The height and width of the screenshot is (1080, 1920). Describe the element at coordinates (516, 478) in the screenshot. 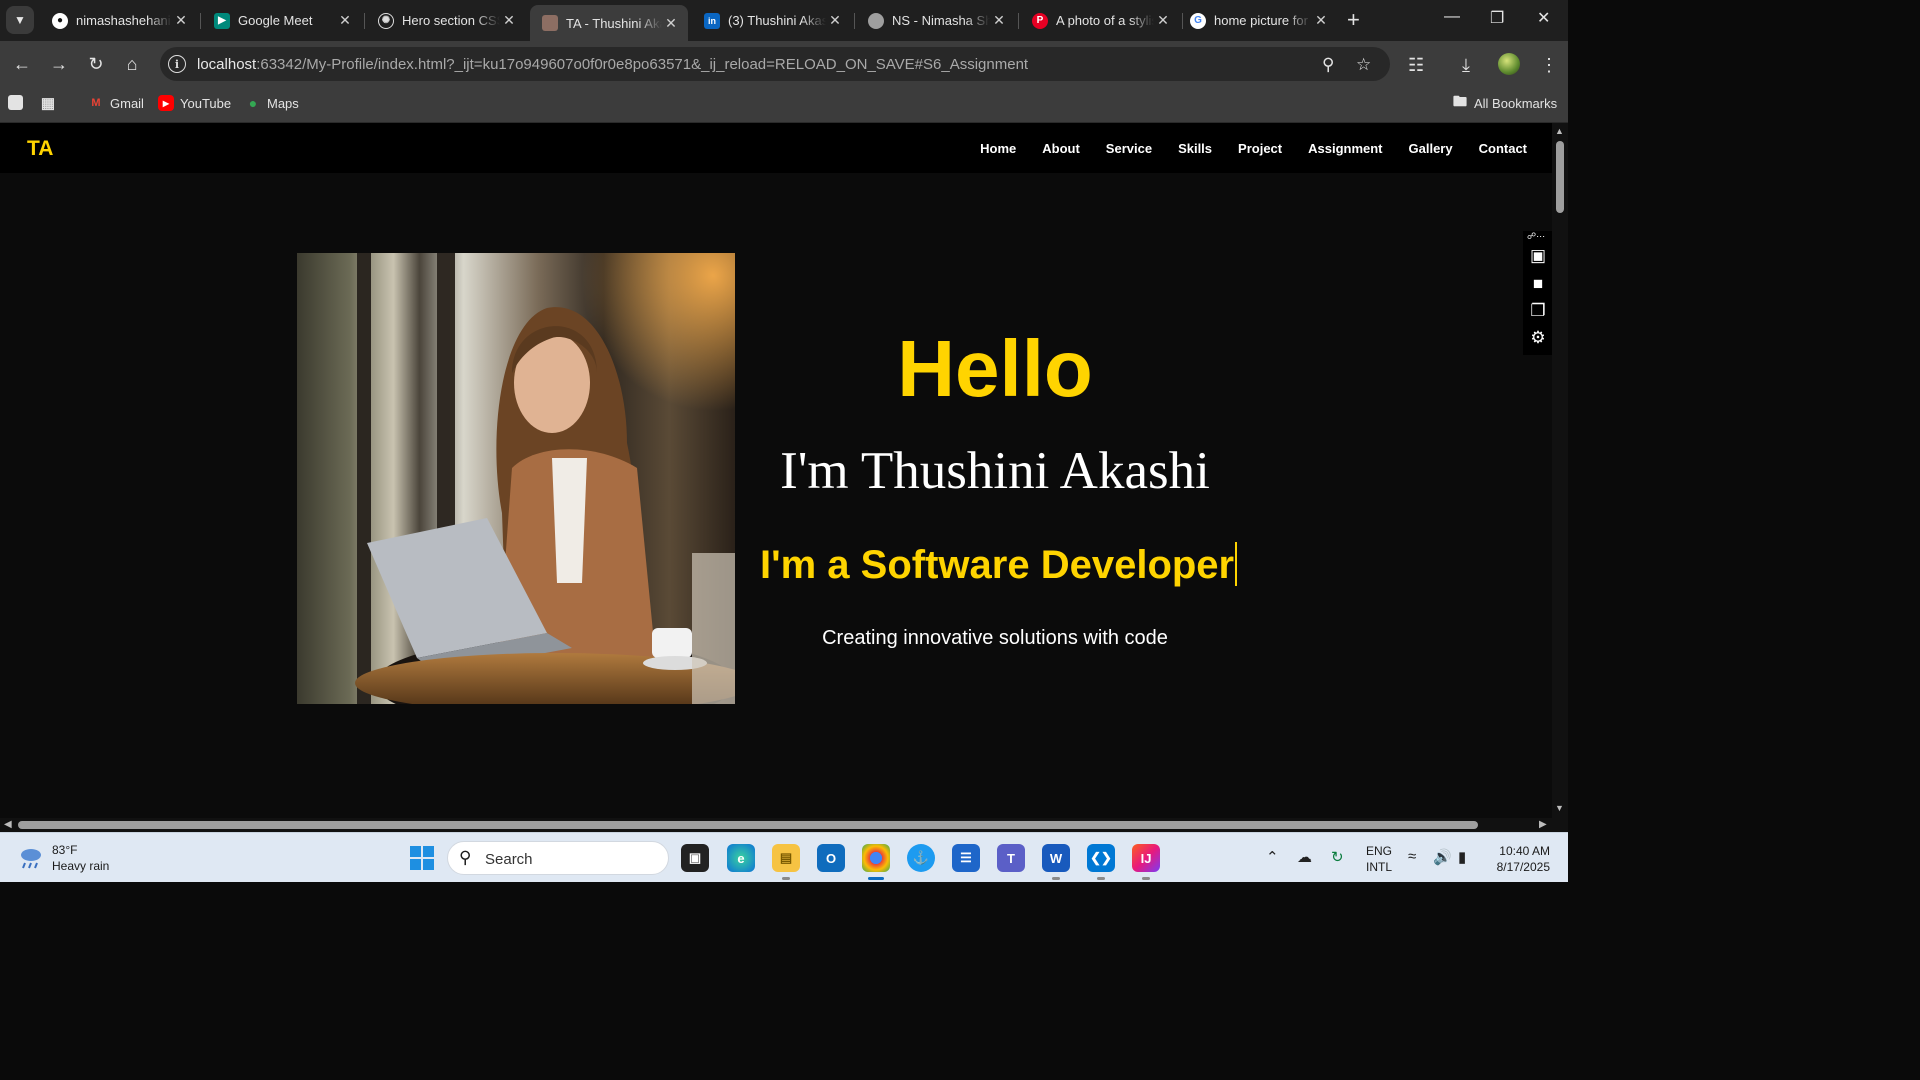

I see `hero-photo` at that location.